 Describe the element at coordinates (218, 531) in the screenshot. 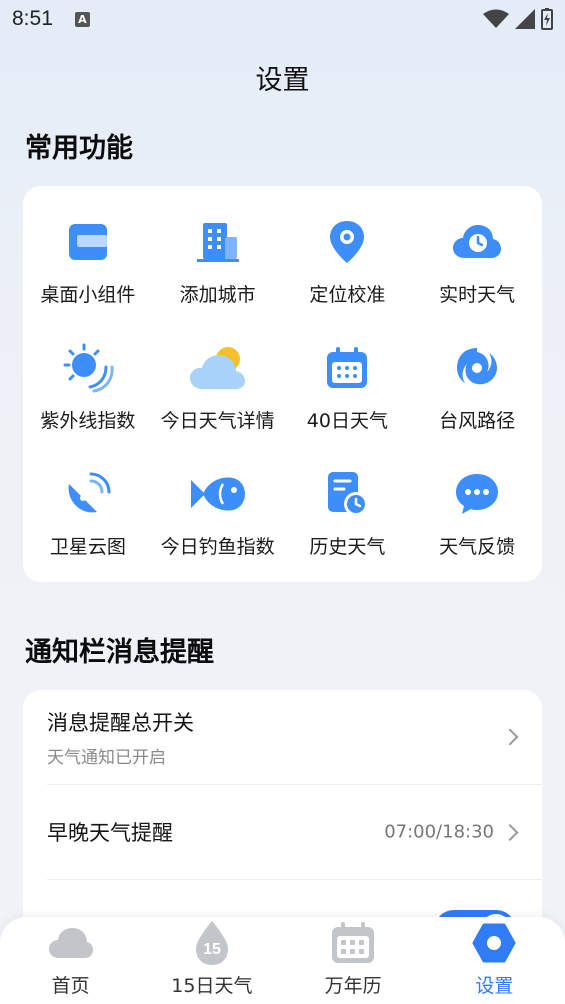

I see `fishing-index-button: 今日钓鱼指数` at that location.